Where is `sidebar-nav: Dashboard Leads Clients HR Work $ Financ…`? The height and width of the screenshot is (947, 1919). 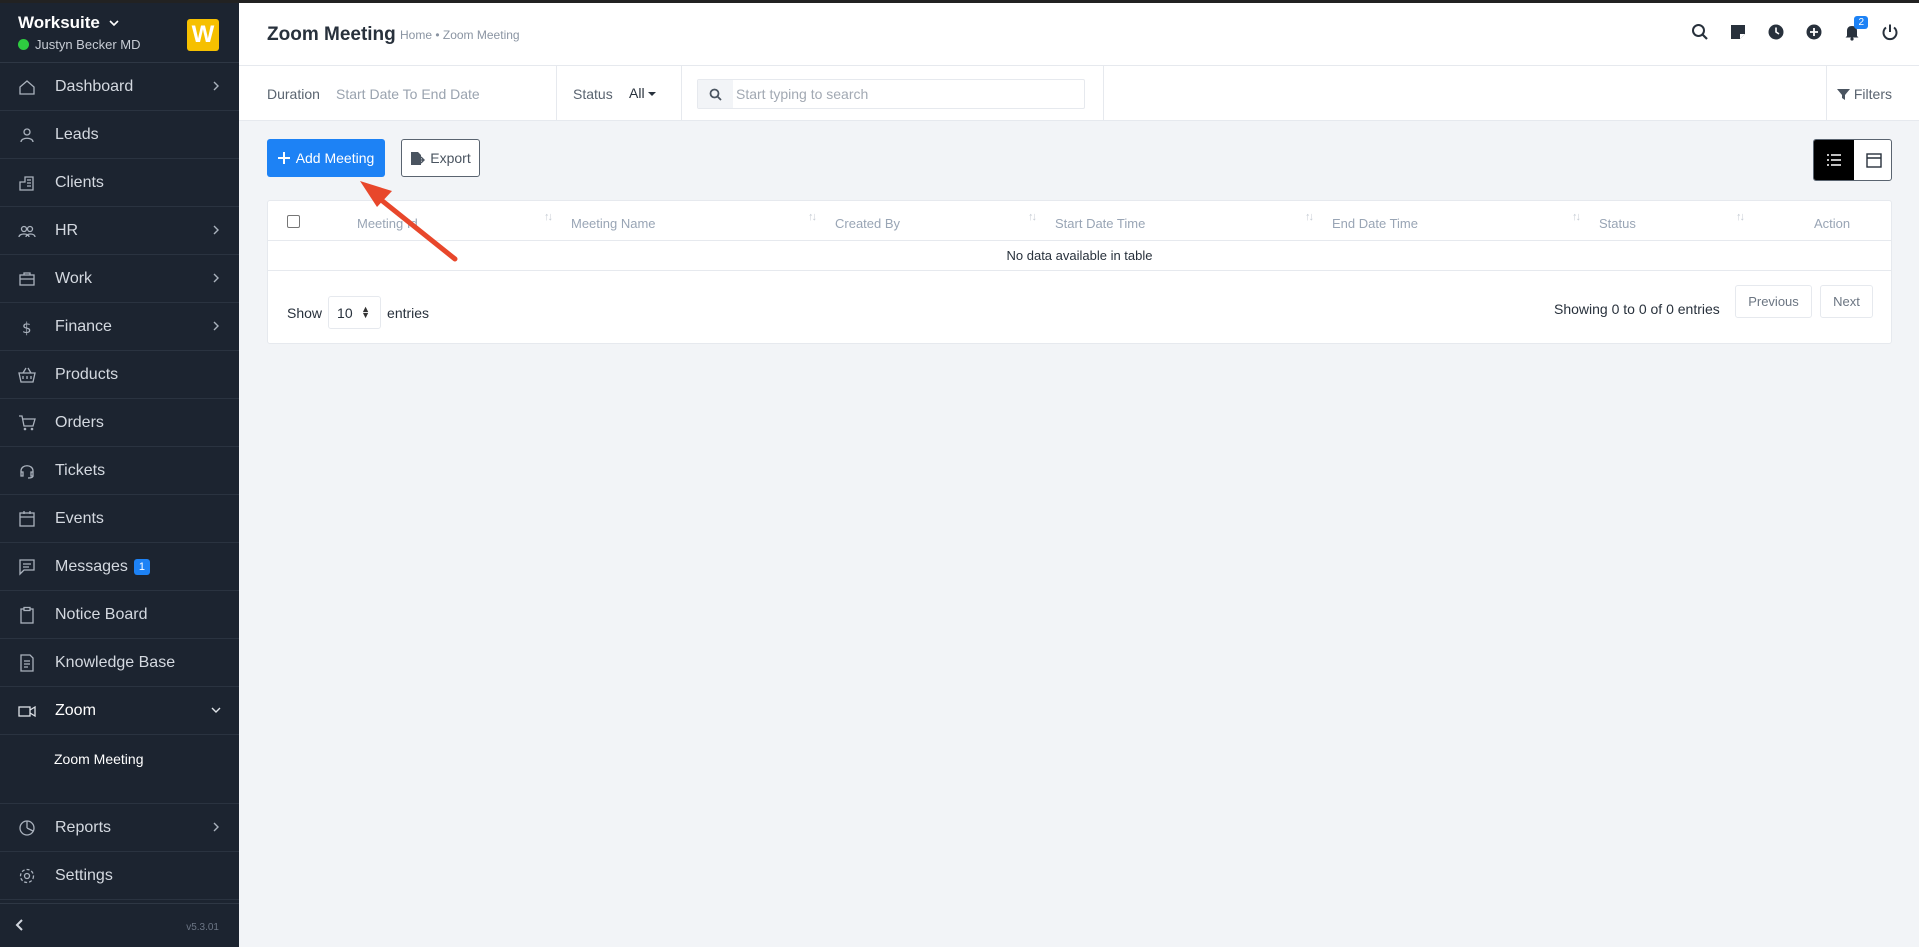
sidebar-nav: Dashboard Leads Clients HR Work $ Financ… is located at coordinates (119, 481).